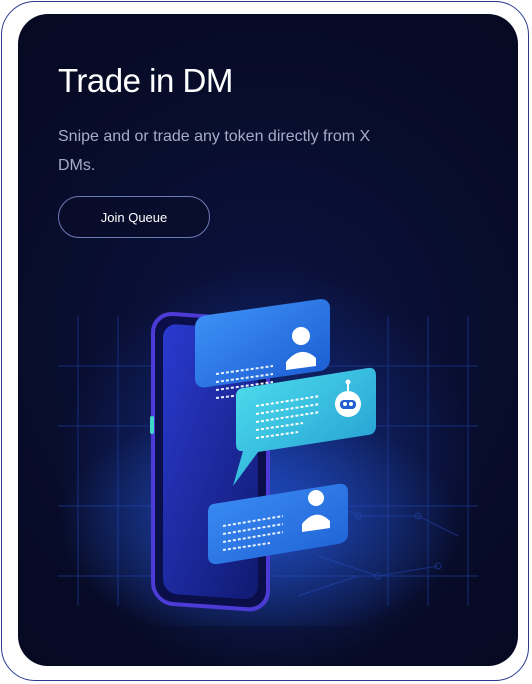 The width and height of the screenshot is (532, 684). I want to click on card-title: Trade in DM, so click(145, 80).